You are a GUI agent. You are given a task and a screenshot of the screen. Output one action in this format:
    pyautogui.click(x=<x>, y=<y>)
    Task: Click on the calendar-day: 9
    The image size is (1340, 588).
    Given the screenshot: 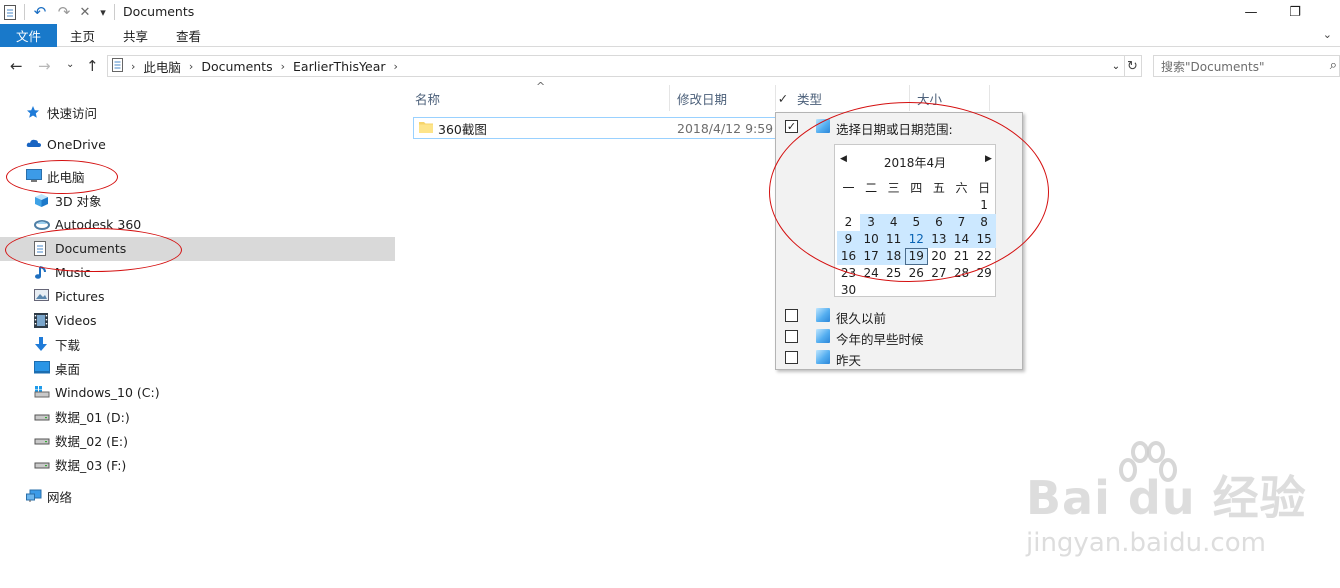 What is the action you would take?
    pyautogui.click(x=848, y=239)
    